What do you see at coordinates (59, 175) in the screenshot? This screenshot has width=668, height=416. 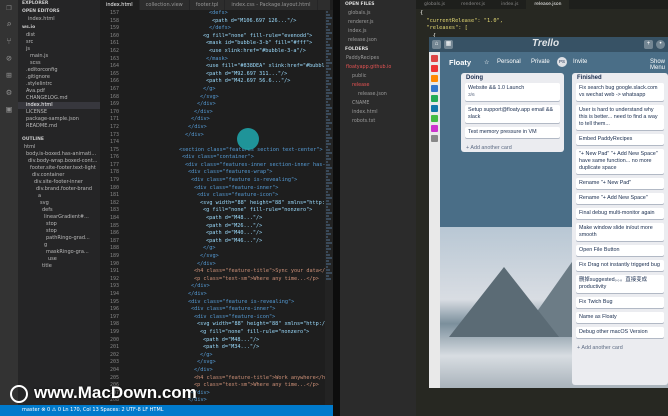 I see `outline-item: div.container` at bounding box center [59, 175].